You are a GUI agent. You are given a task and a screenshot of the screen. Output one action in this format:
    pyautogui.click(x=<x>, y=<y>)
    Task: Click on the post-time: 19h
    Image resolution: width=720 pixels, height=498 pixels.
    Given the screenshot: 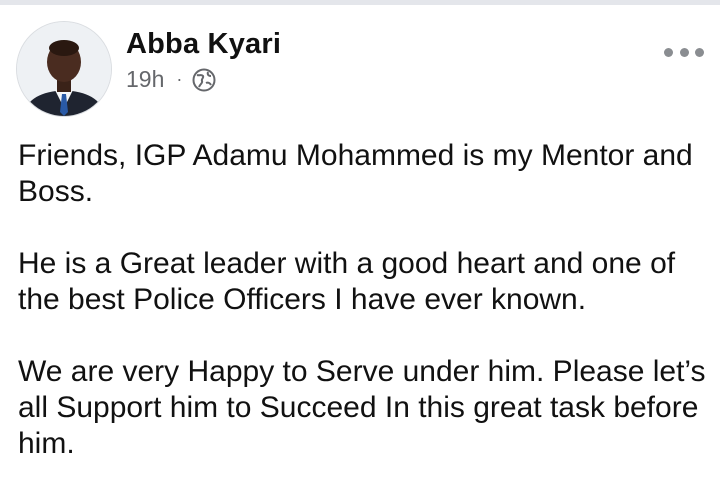 What is the action you would take?
    pyautogui.click(x=145, y=79)
    